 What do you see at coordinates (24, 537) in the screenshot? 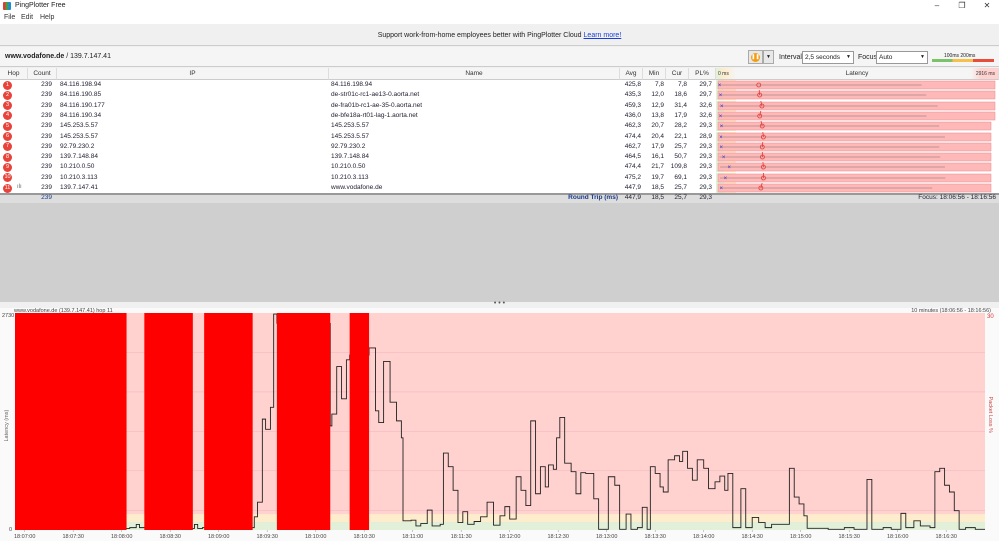
I see `x-tick-label: 18:07:00` at bounding box center [24, 537].